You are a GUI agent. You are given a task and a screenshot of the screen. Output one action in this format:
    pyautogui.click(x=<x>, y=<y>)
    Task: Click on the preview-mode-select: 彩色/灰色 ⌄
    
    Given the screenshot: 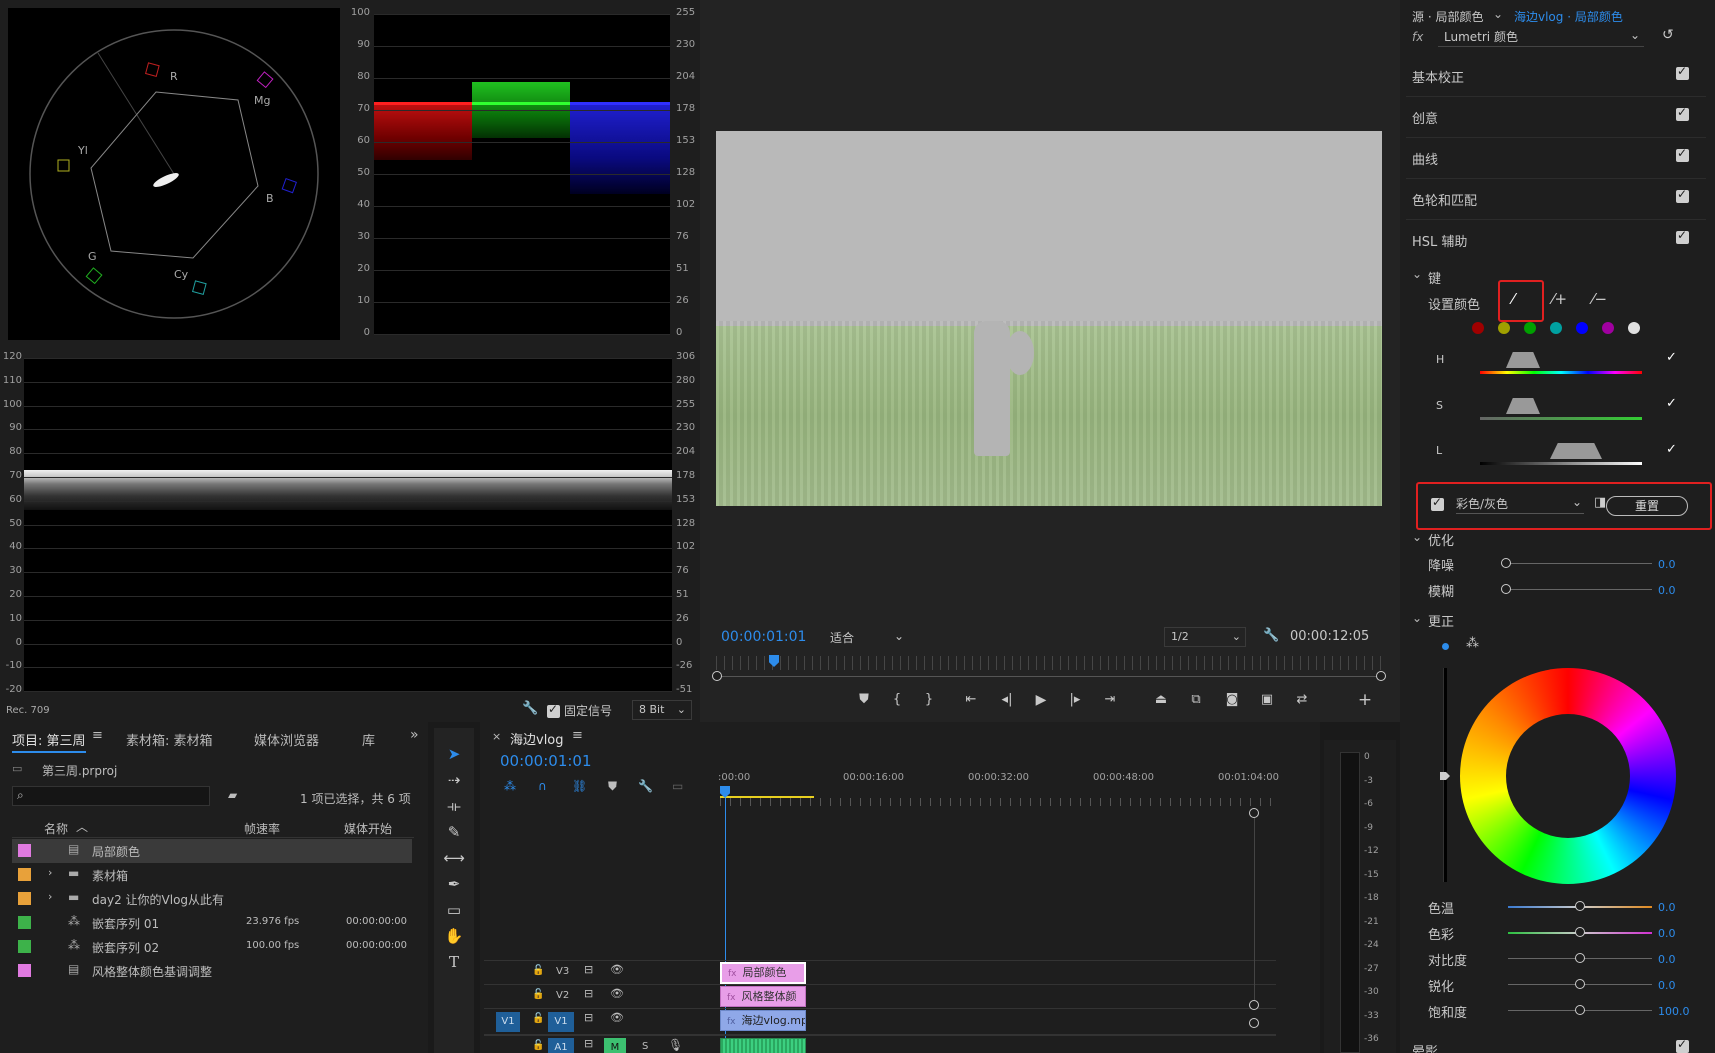 What is the action you would take?
    pyautogui.click(x=1520, y=504)
    